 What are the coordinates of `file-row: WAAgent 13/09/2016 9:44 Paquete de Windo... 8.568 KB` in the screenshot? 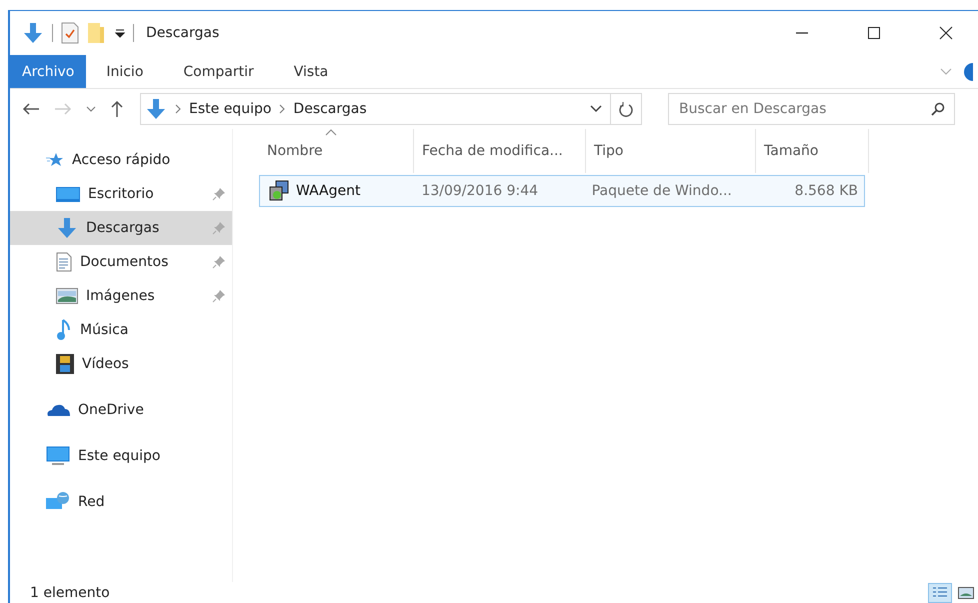 It's located at (562, 191).